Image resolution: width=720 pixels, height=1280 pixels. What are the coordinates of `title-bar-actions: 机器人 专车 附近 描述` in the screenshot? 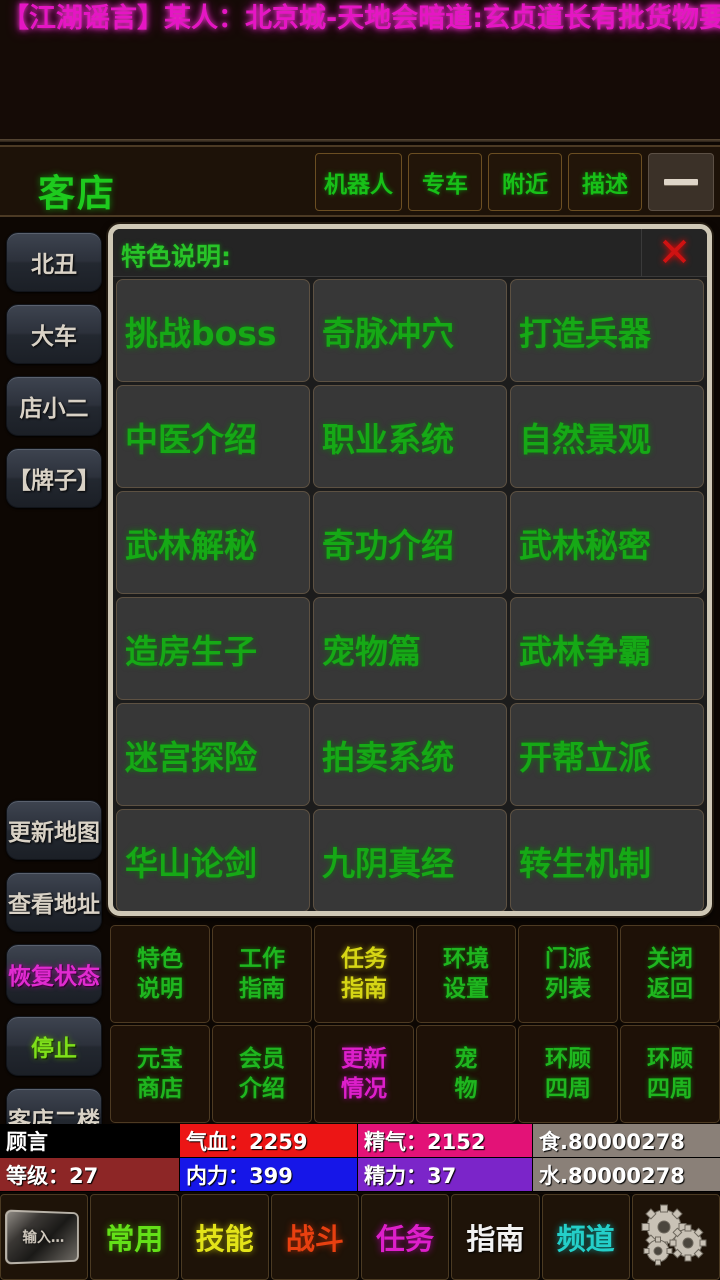 It's located at (514, 182).